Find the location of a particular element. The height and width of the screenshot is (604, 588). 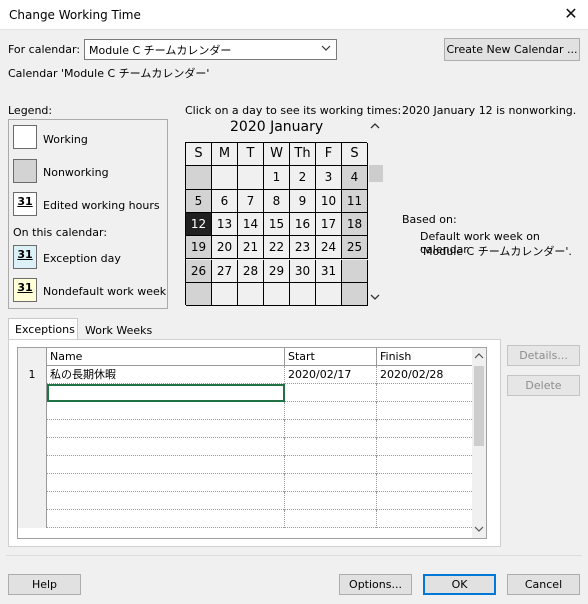

grid-scroll-thumb is located at coordinates (479, 406).